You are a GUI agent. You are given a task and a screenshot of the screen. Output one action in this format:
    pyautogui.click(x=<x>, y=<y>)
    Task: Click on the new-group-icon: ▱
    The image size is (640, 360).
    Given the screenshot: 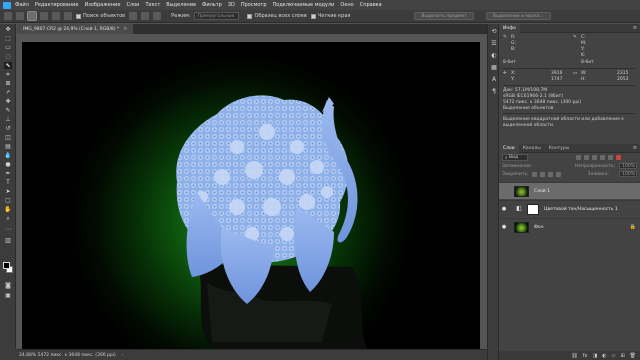 What is the action you would take?
    pyautogui.click(x=614, y=356)
    